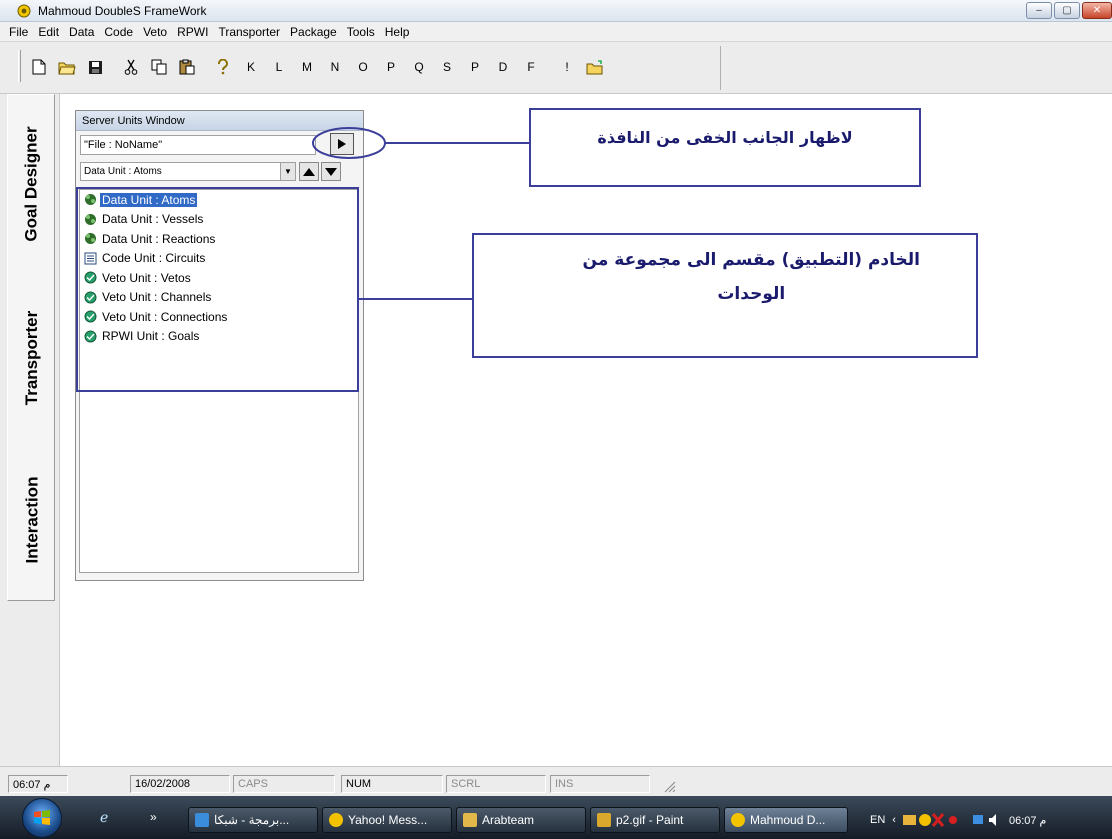 This screenshot has width=1112, height=839. Describe the element at coordinates (155, 32) in the screenshot. I see `menu-veto: Veto` at that location.